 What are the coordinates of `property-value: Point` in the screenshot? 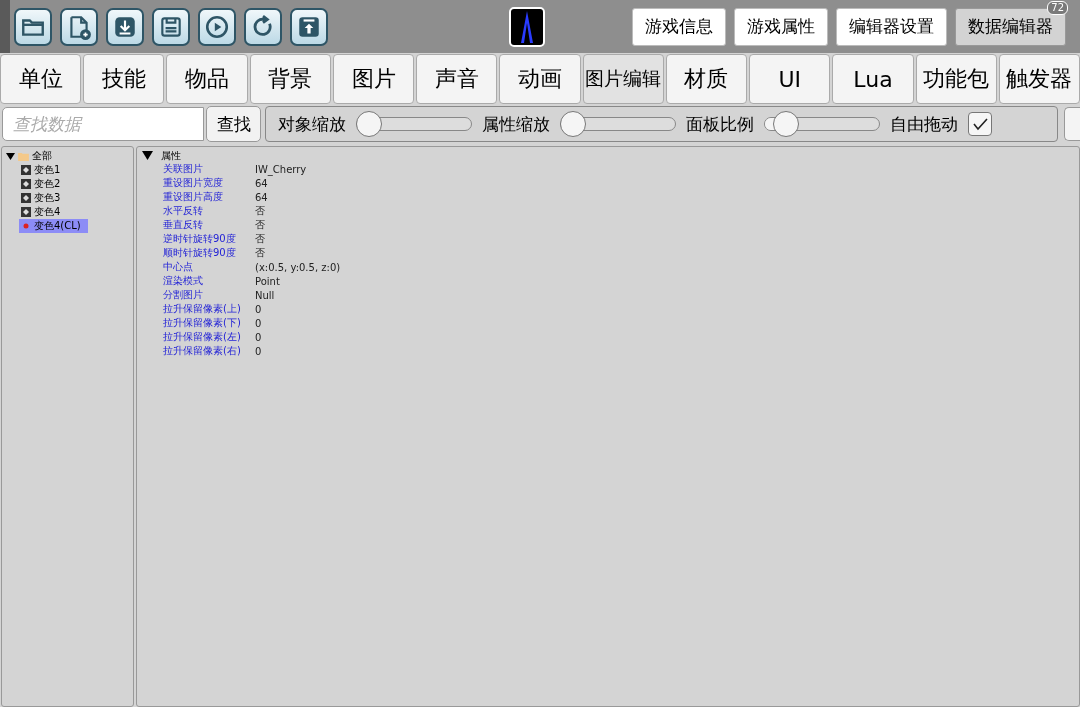 It's located at (267, 281).